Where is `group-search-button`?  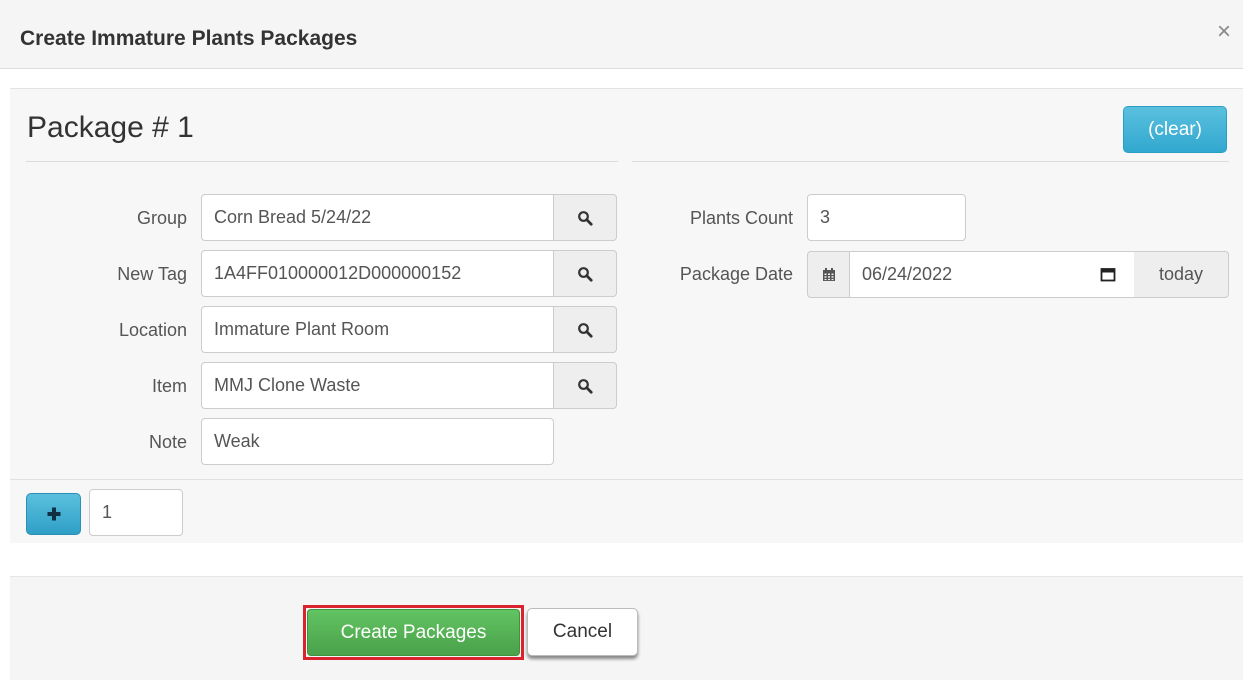
group-search-button is located at coordinates (585, 217).